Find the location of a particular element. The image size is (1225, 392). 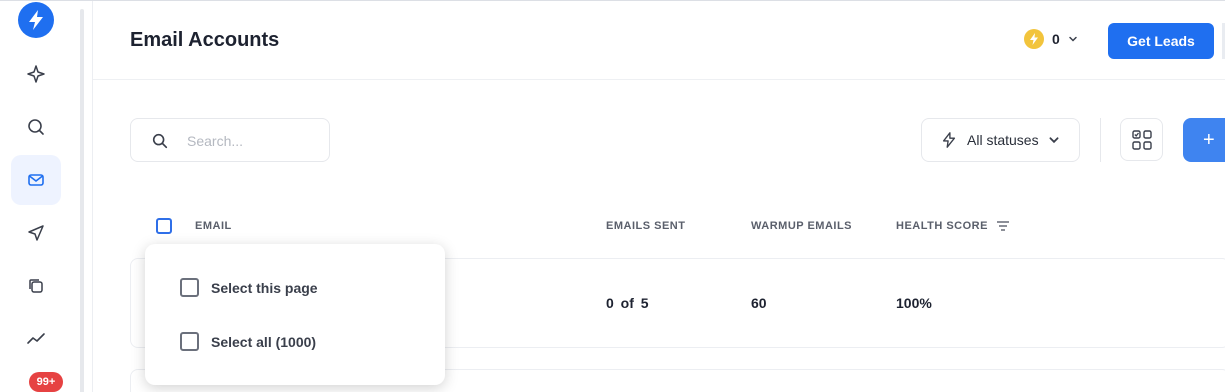

add-account-button: + is located at coordinates (1204, 140).